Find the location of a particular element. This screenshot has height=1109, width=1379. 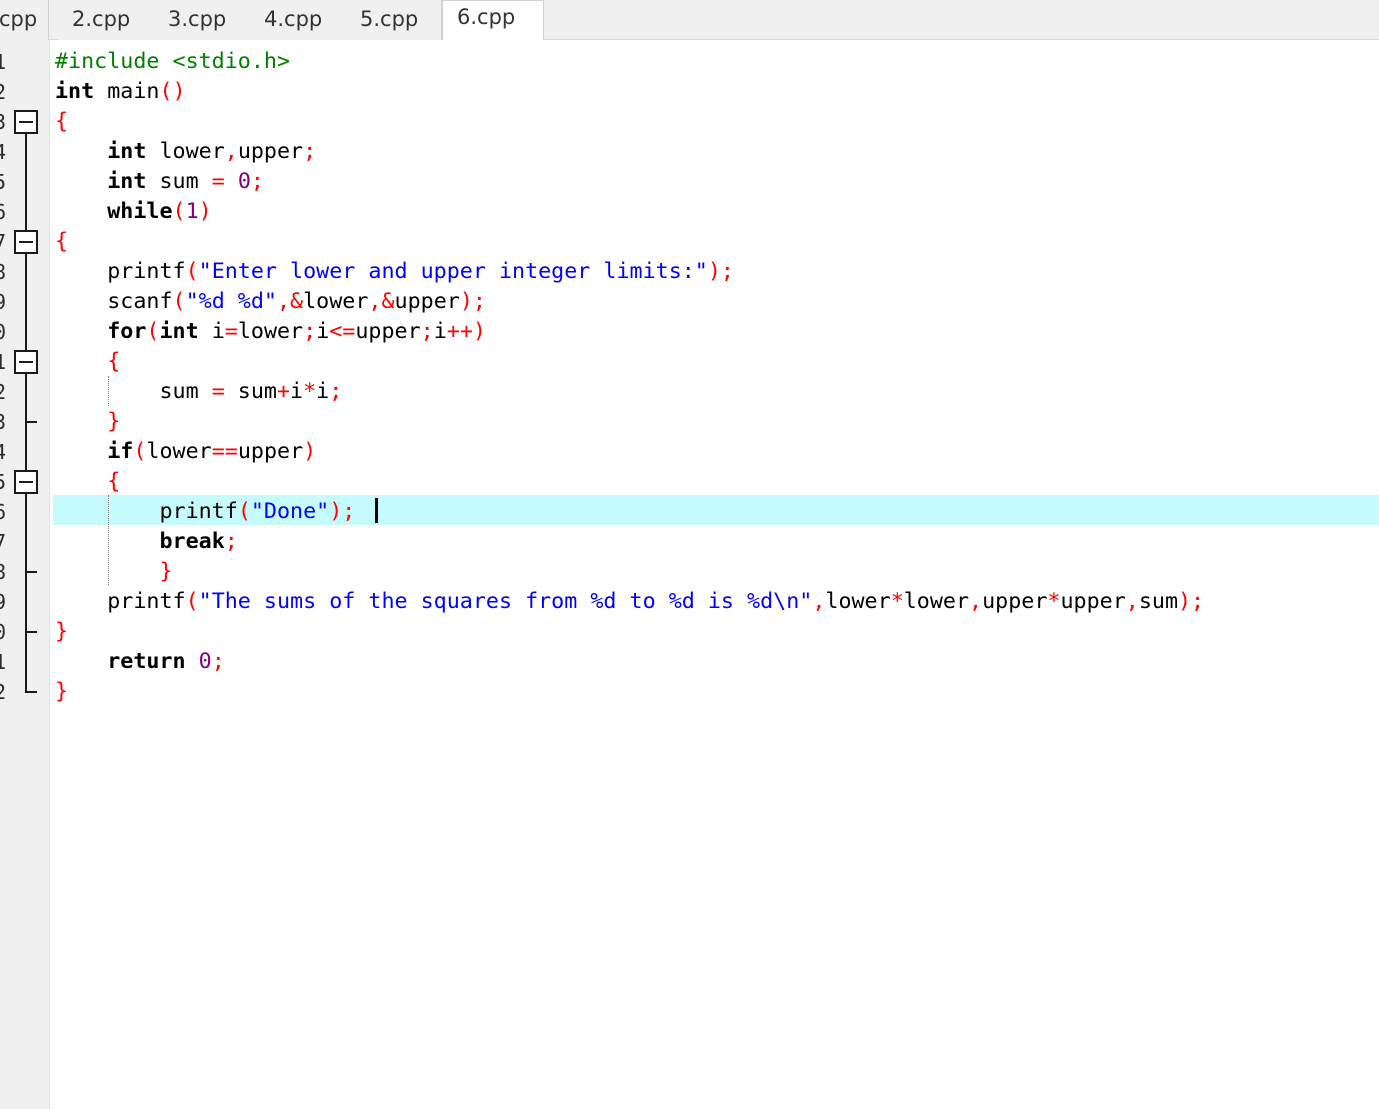

code-token: break is located at coordinates (192, 541).